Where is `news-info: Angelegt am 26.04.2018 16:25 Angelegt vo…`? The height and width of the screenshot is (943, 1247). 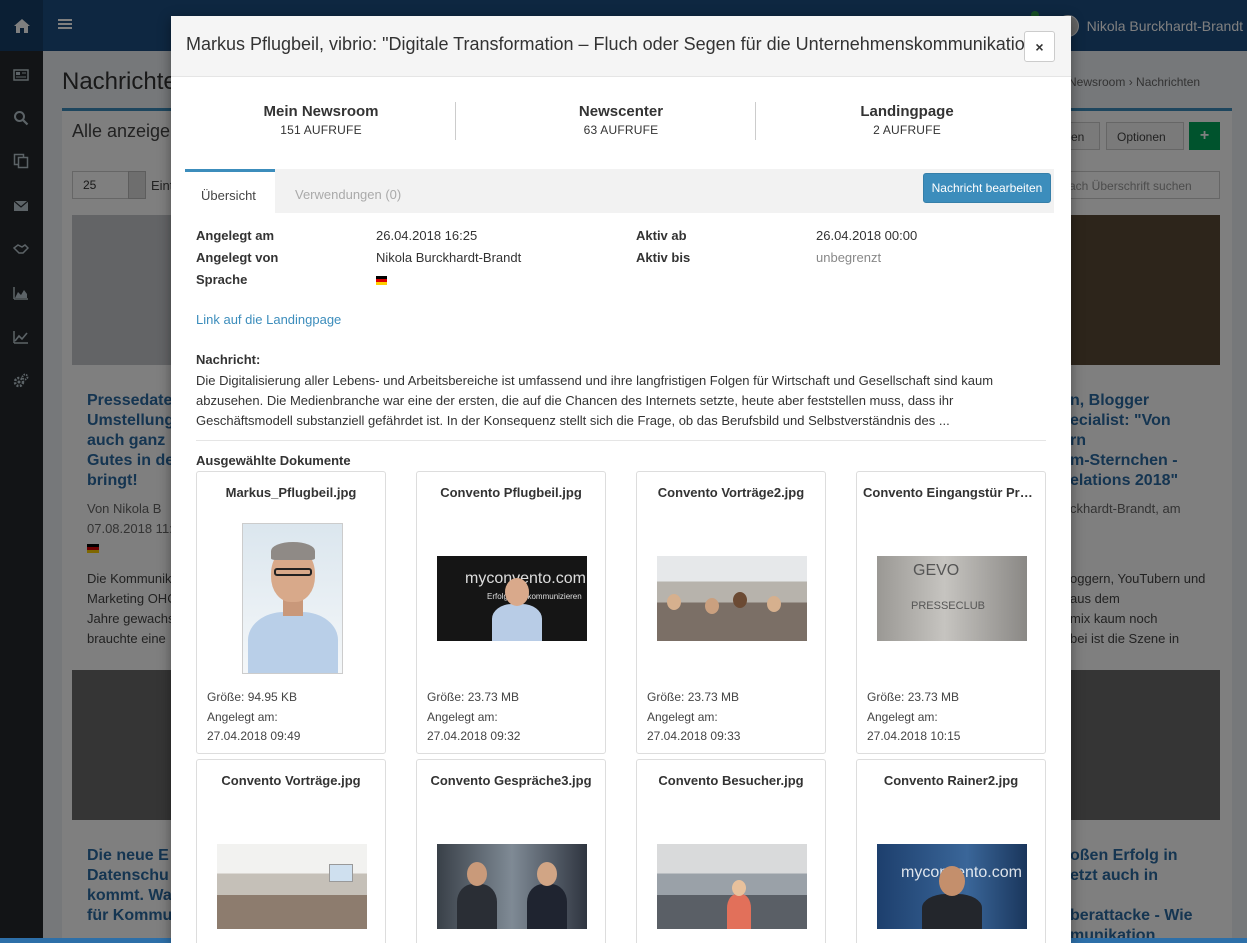
news-info: Angelegt am 26.04.2018 16:25 Angelegt vo… is located at coordinates (621, 260).